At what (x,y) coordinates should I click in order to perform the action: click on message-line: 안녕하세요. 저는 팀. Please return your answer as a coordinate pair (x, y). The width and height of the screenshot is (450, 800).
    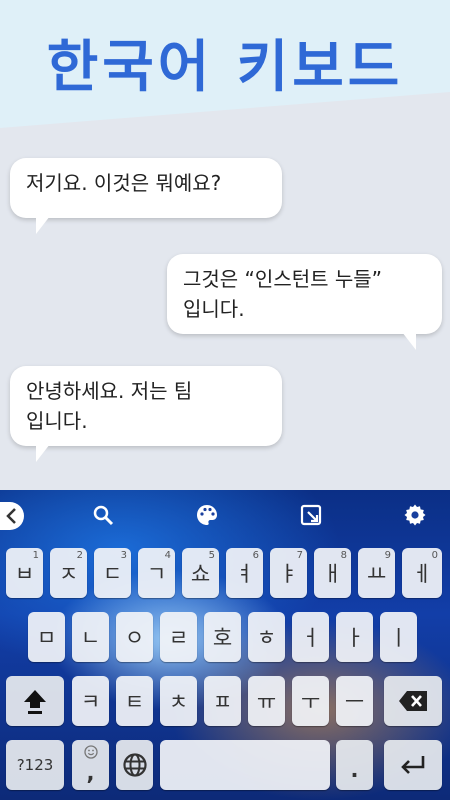
    Looking at the image, I should click on (109, 391).